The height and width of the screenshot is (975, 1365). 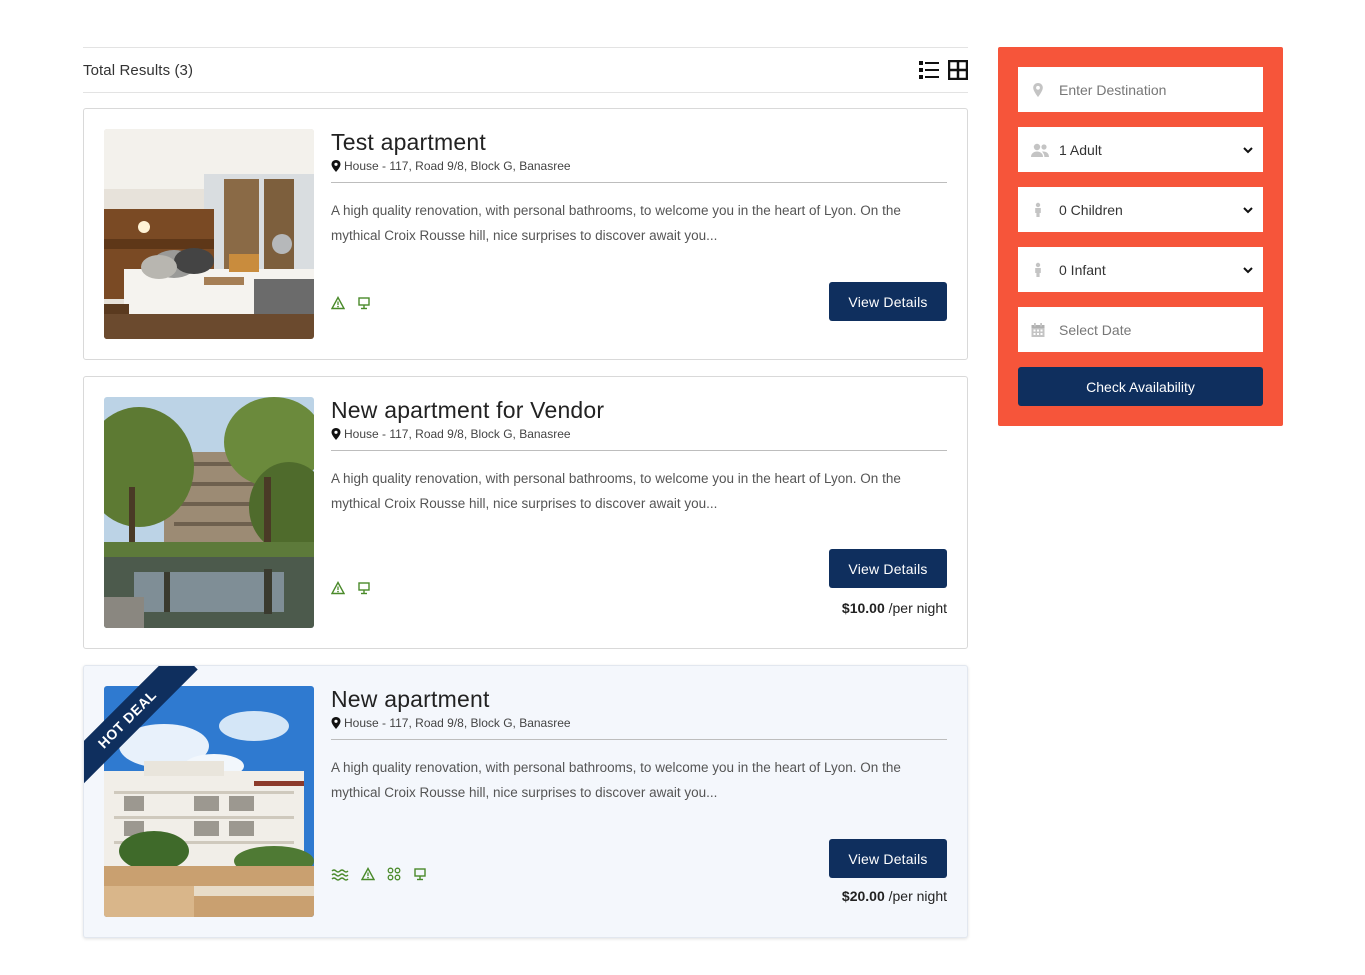 I want to click on results-header: Total Results (3), so click(x=525, y=70).